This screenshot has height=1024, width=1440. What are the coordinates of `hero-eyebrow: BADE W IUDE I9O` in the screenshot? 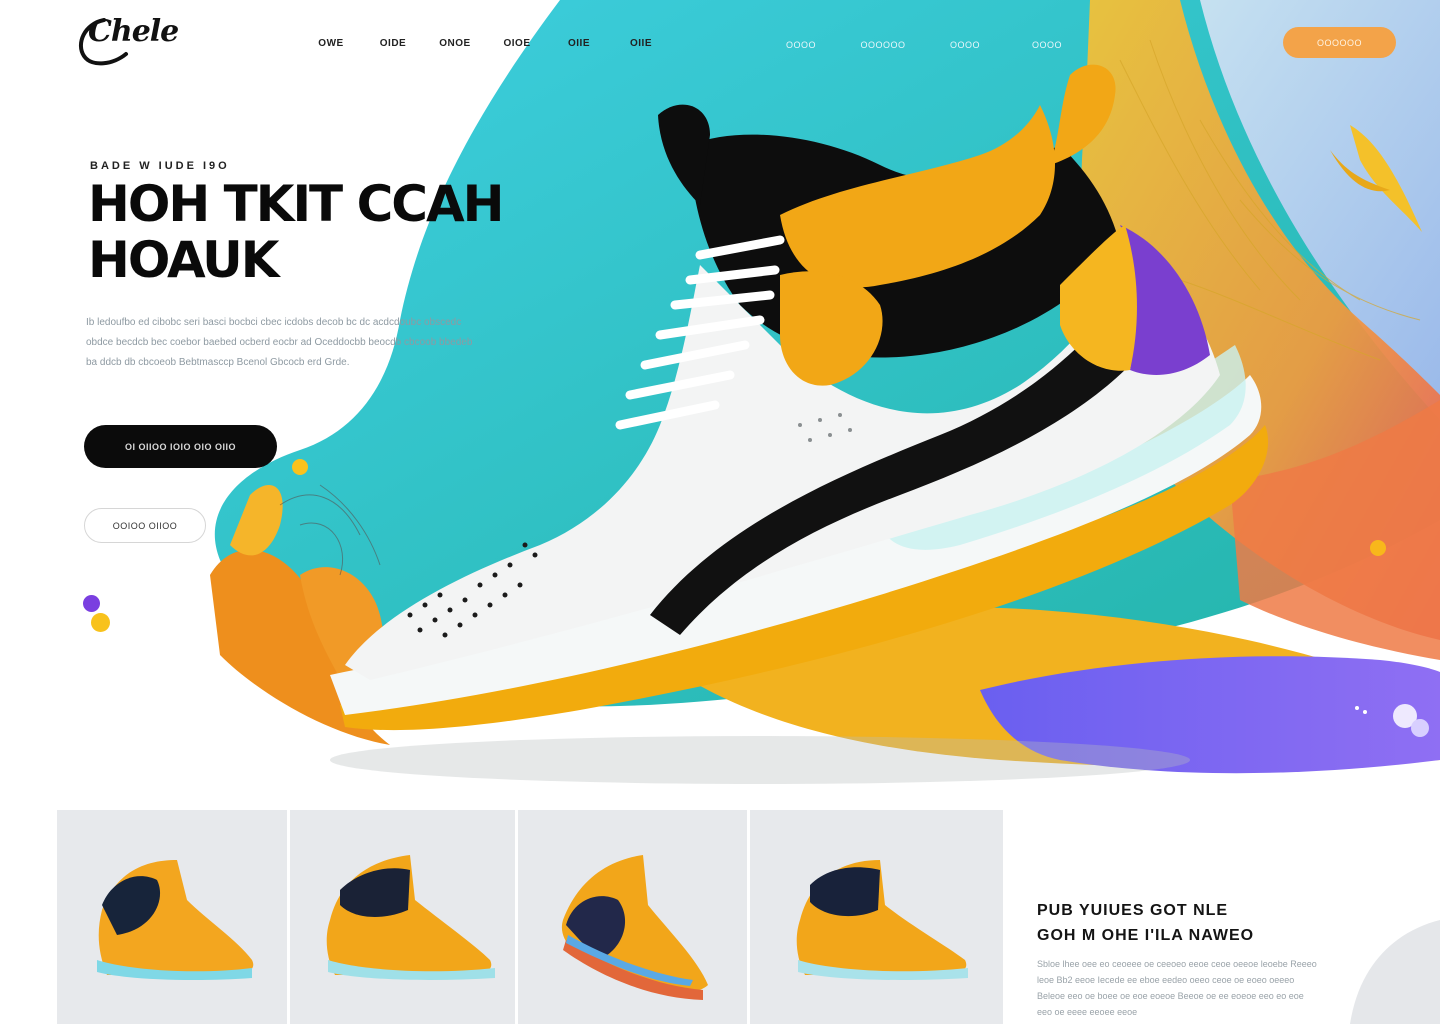 It's located at (160, 166).